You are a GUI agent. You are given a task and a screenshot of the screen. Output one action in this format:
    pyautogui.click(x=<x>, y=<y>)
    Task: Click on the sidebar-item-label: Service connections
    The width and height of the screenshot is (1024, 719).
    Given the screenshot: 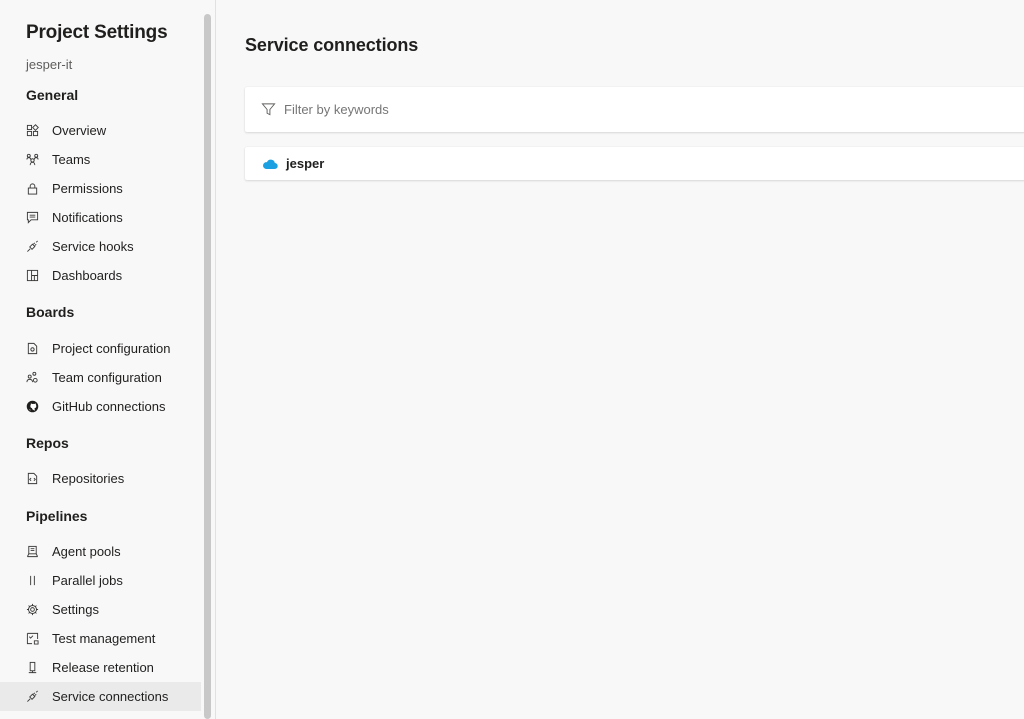 What is the action you would take?
    pyautogui.click(x=110, y=696)
    